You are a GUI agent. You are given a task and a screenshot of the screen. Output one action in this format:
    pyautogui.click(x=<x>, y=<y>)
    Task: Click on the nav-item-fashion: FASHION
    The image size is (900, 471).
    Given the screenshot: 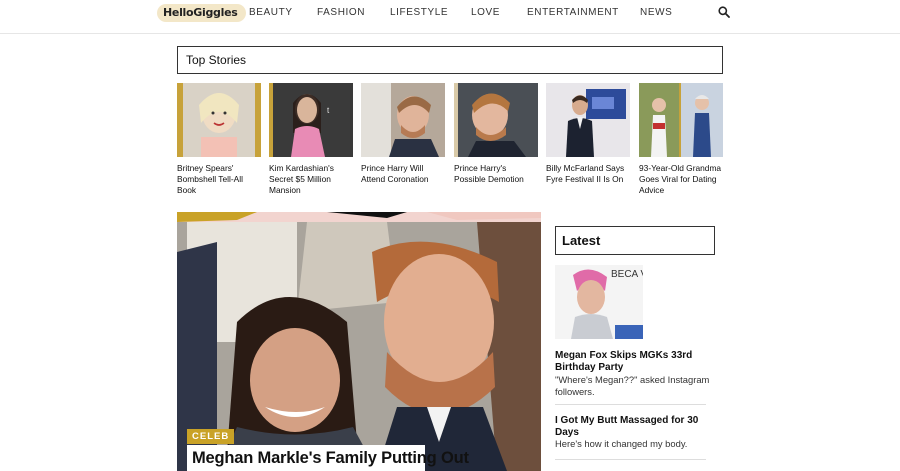 What is the action you would take?
    pyautogui.click(x=341, y=12)
    